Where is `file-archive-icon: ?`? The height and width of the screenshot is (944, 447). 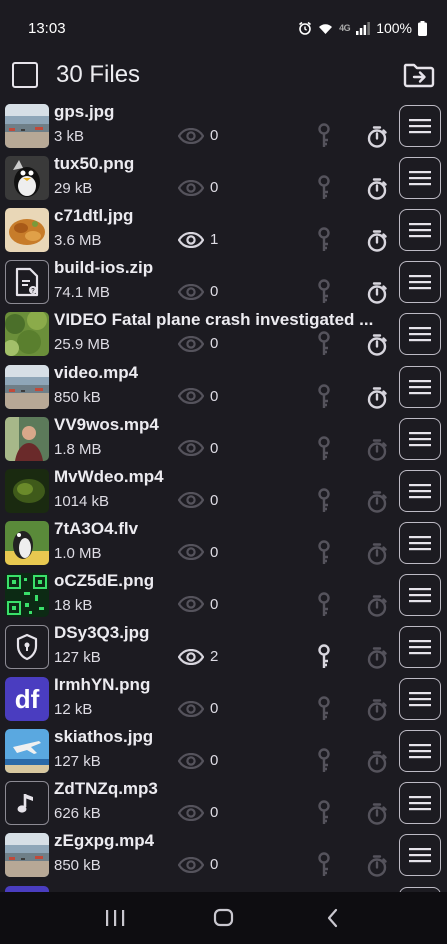
file-archive-icon: ? is located at coordinates (27, 282).